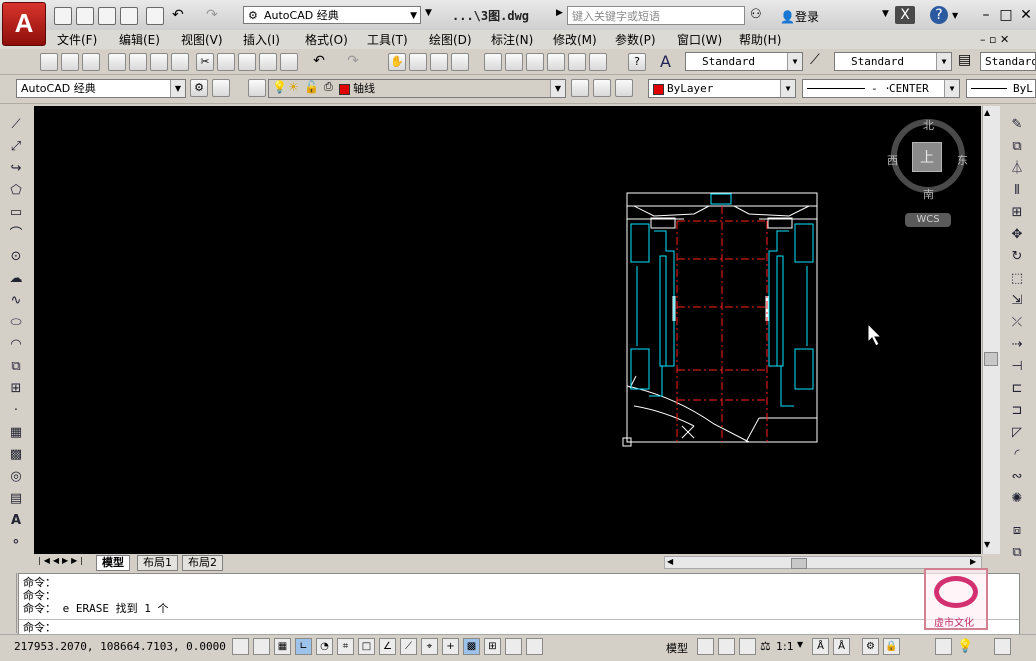 This screenshot has height=661, width=1036. Describe the element at coordinates (16, 411) in the screenshot. I see `point-icon: ·` at that location.